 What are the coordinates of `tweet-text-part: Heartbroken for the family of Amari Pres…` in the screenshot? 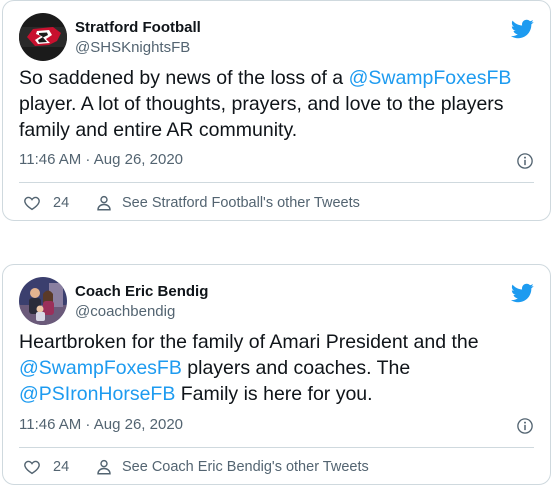 It's located at (249, 342).